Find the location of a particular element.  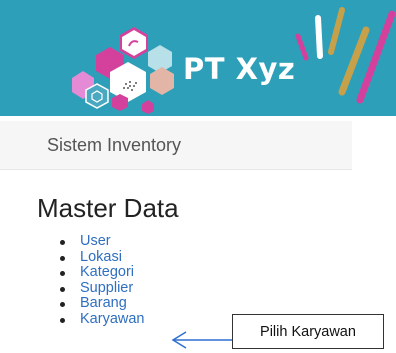

menu-link-karyawan: Karyawan is located at coordinates (112, 319).